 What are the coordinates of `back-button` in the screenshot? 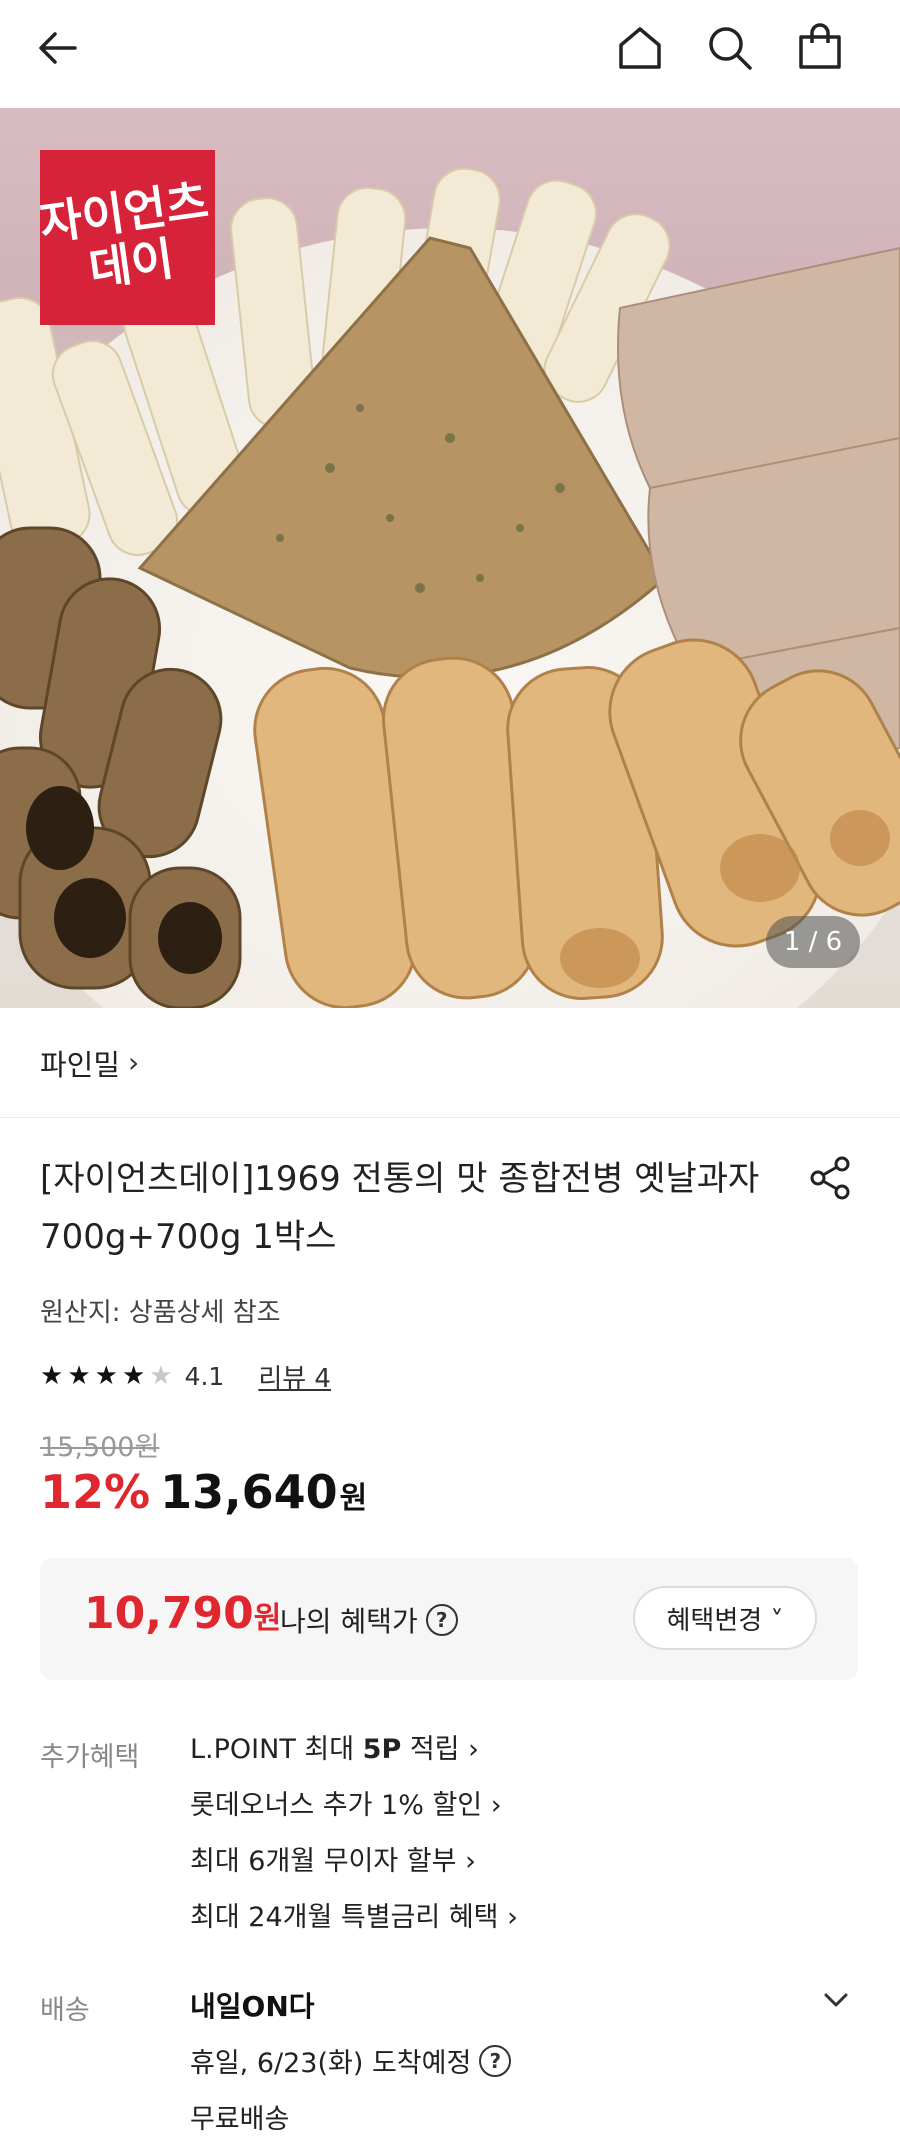 It's located at (58, 48).